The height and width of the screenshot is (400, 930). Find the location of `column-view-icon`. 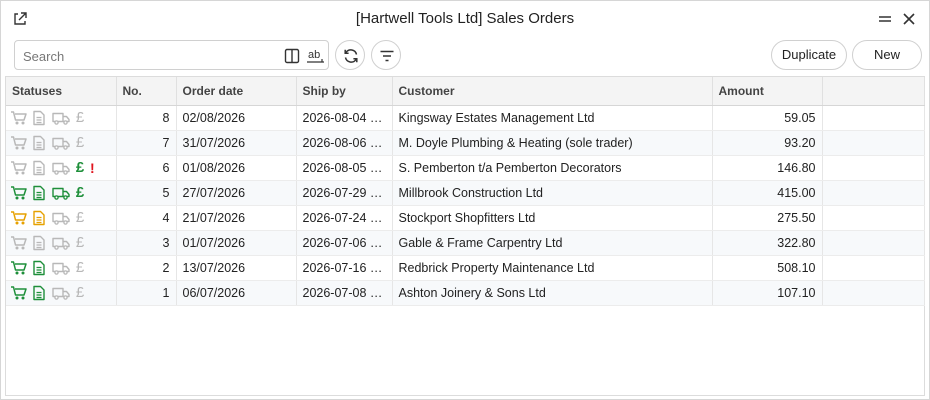

column-view-icon is located at coordinates (292, 56).